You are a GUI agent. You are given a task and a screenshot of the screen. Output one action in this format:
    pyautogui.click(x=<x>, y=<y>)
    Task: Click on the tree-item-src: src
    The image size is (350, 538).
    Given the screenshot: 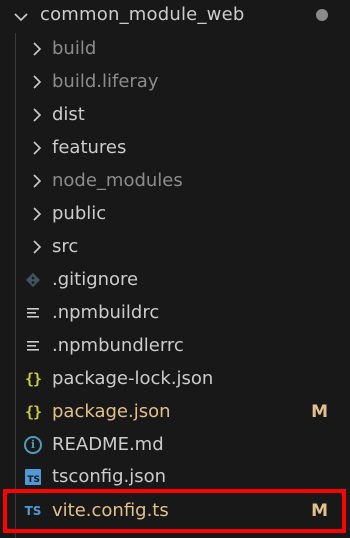 What is the action you would take?
    pyautogui.click(x=175, y=246)
    